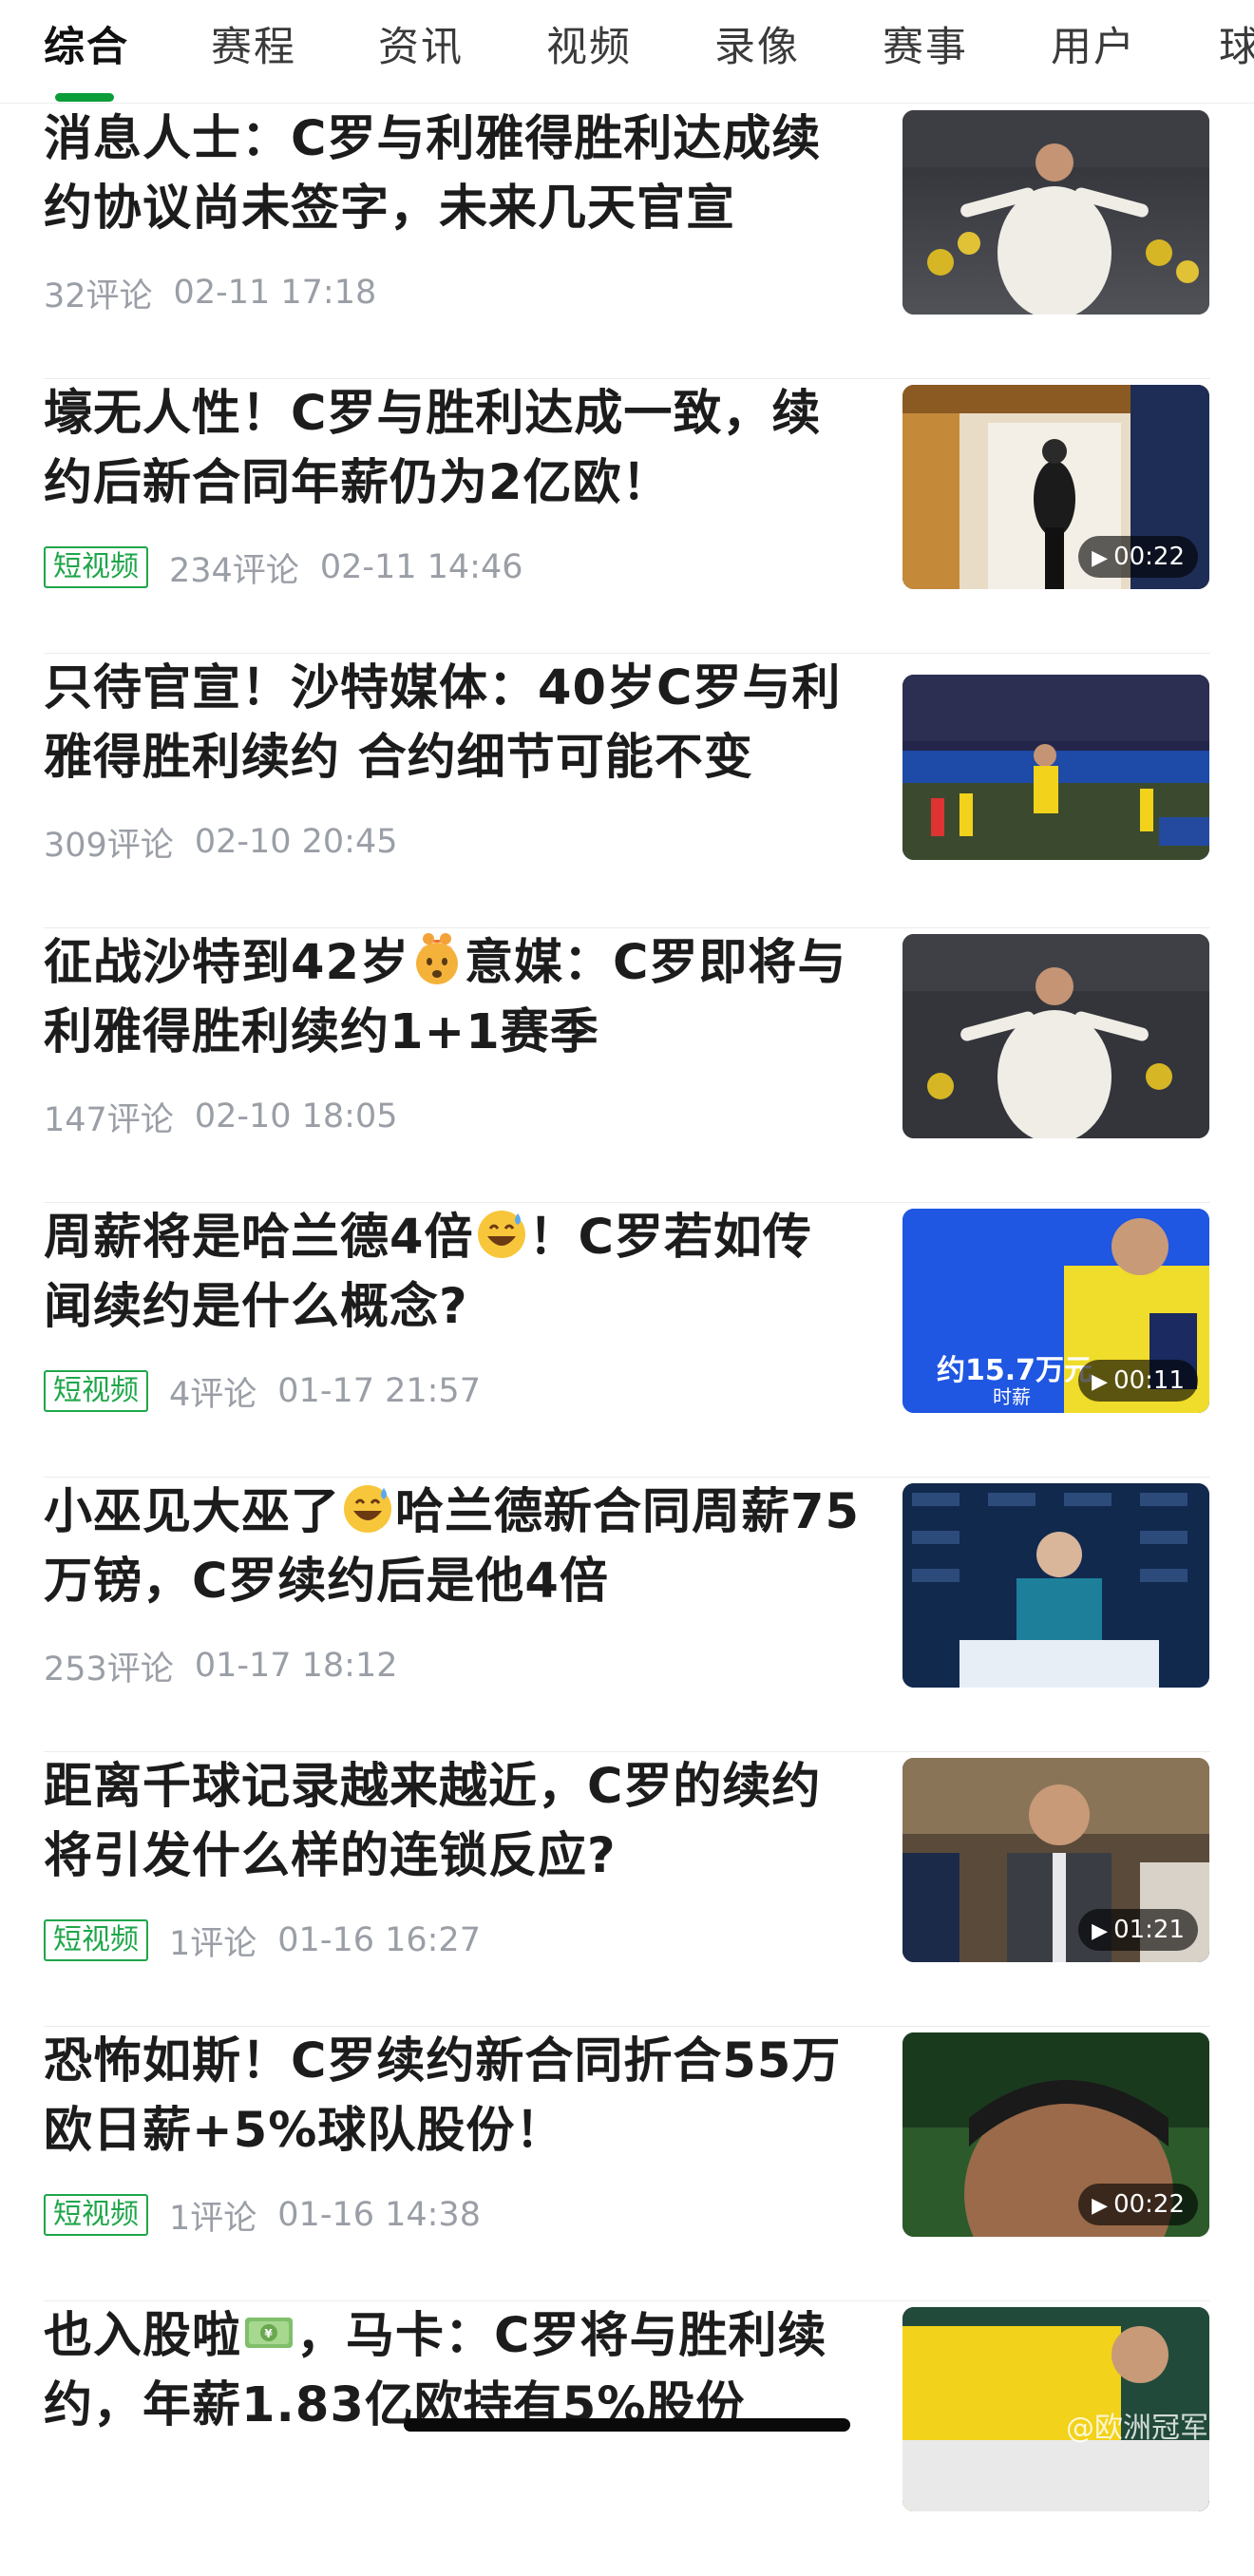 This screenshot has height=2576, width=1254. Describe the element at coordinates (296, 1116) in the screenshot. I see `publish-time: 02-10 18:05` at that location.